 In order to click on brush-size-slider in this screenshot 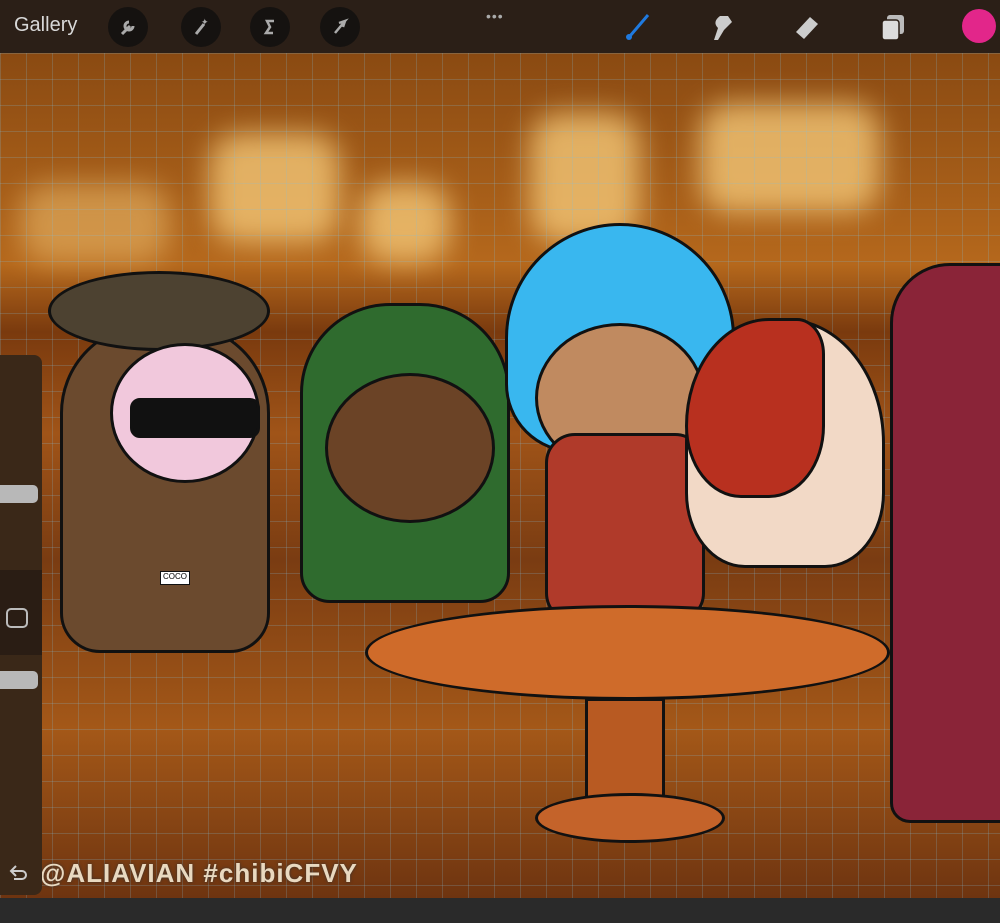, I will do `click(19, 494)`.